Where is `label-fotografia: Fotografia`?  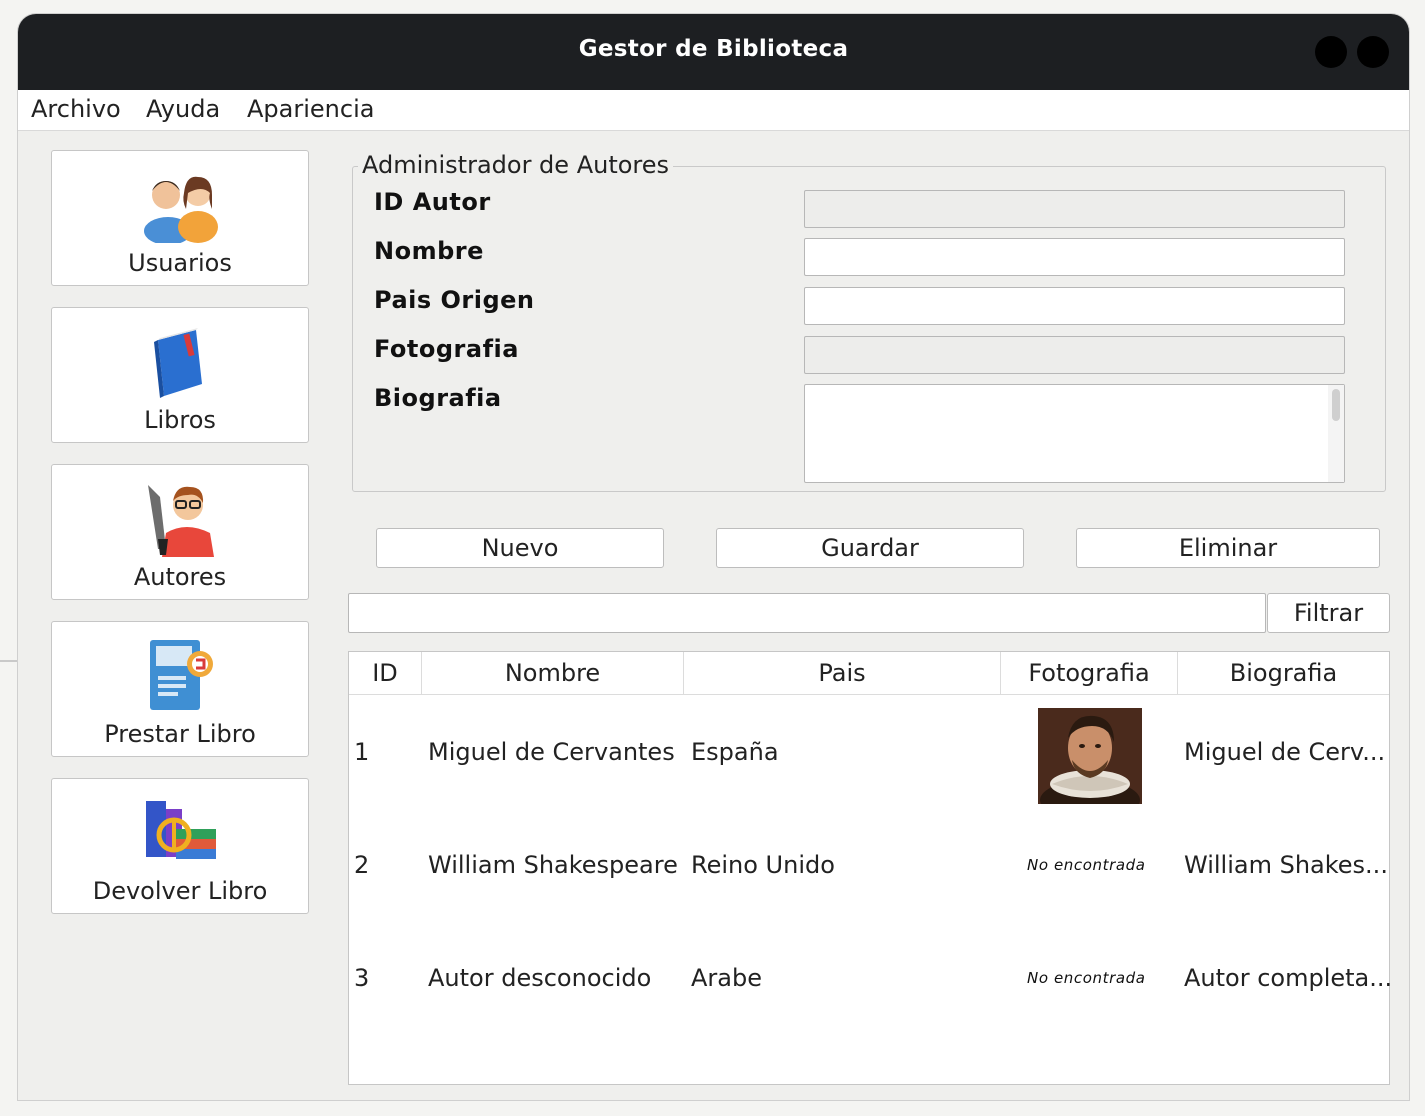
label-fotografia: Fotografia is located at coordinates (446, 349).